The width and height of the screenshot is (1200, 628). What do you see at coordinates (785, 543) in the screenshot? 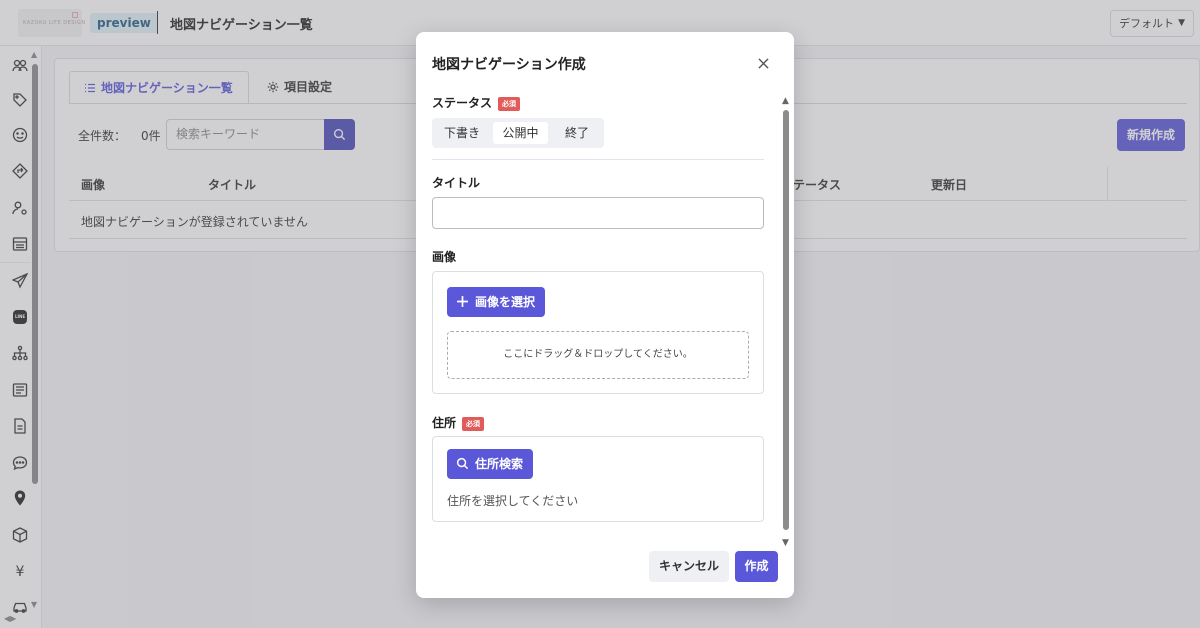
I see `scroll-down-icon: ▼` at bounding box center [785, 543].